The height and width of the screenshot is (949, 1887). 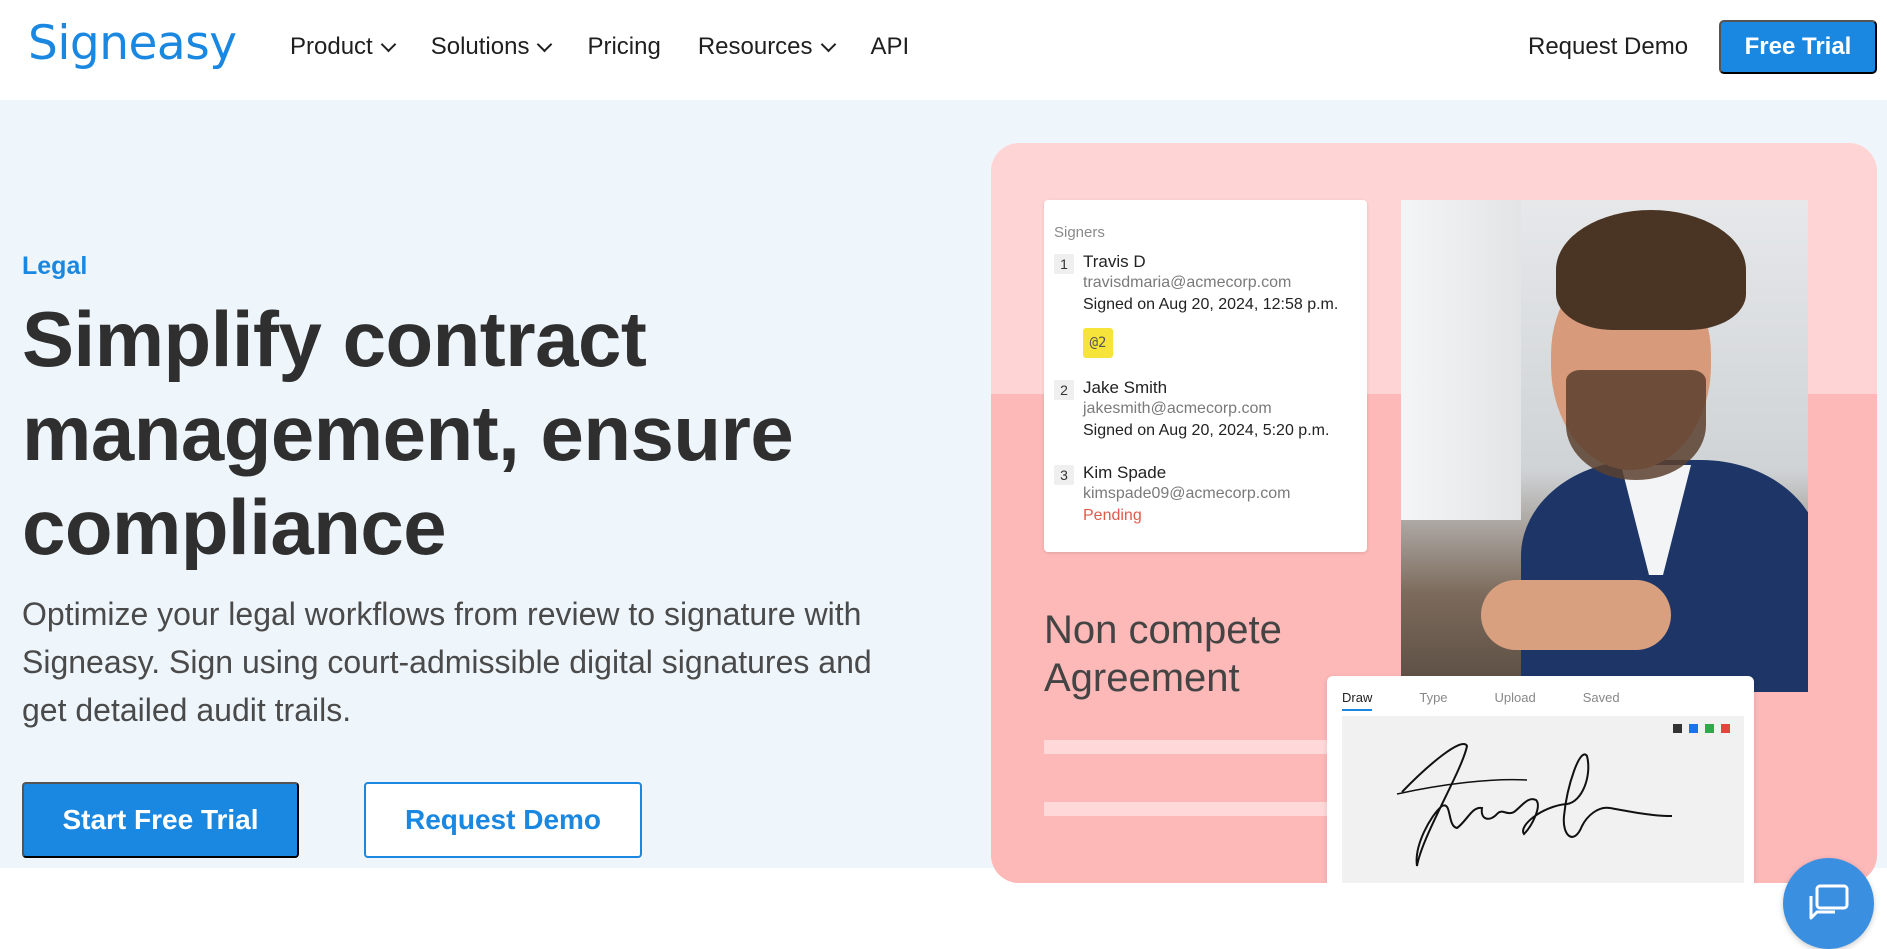 I want to click on signer-number: 3, so click(x=1064, y=475).